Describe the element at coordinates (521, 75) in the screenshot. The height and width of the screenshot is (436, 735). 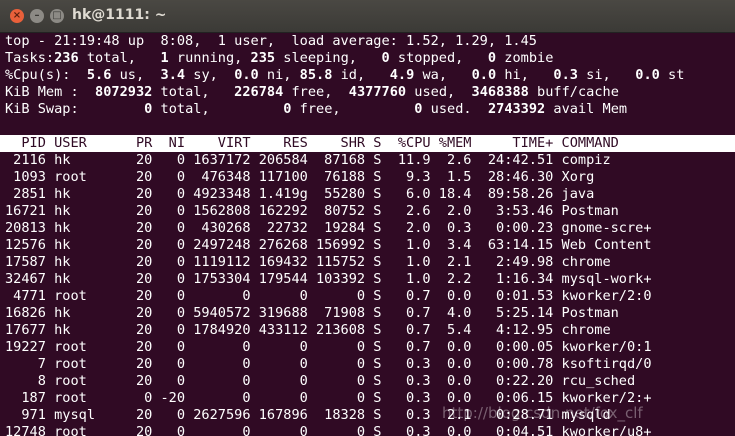
I see `summary-label: hi,` at that location.